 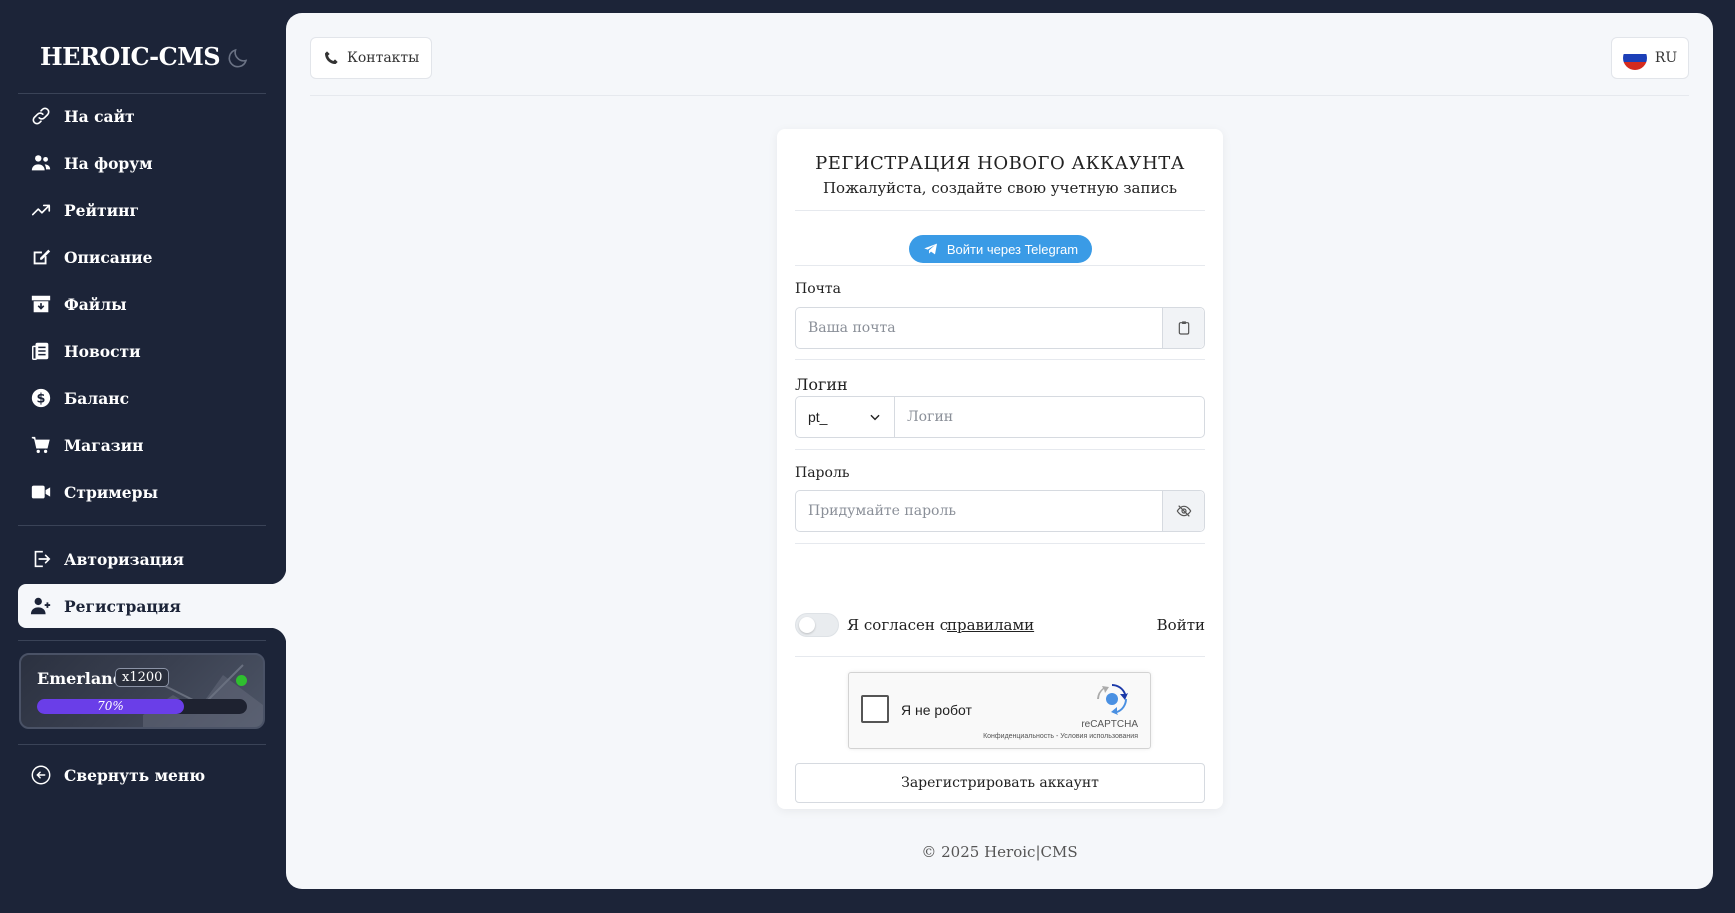 I want to click on recaptcha-logo-icon, so click(x=1112, y=699).